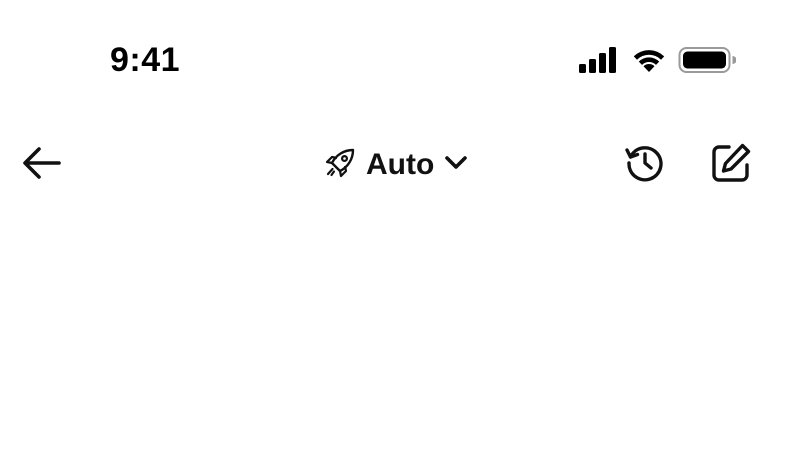  What do you see at coordinates (599, 60) in the screenshot?
I see `cellular-signal-icon` at bounding box center [599, 60].